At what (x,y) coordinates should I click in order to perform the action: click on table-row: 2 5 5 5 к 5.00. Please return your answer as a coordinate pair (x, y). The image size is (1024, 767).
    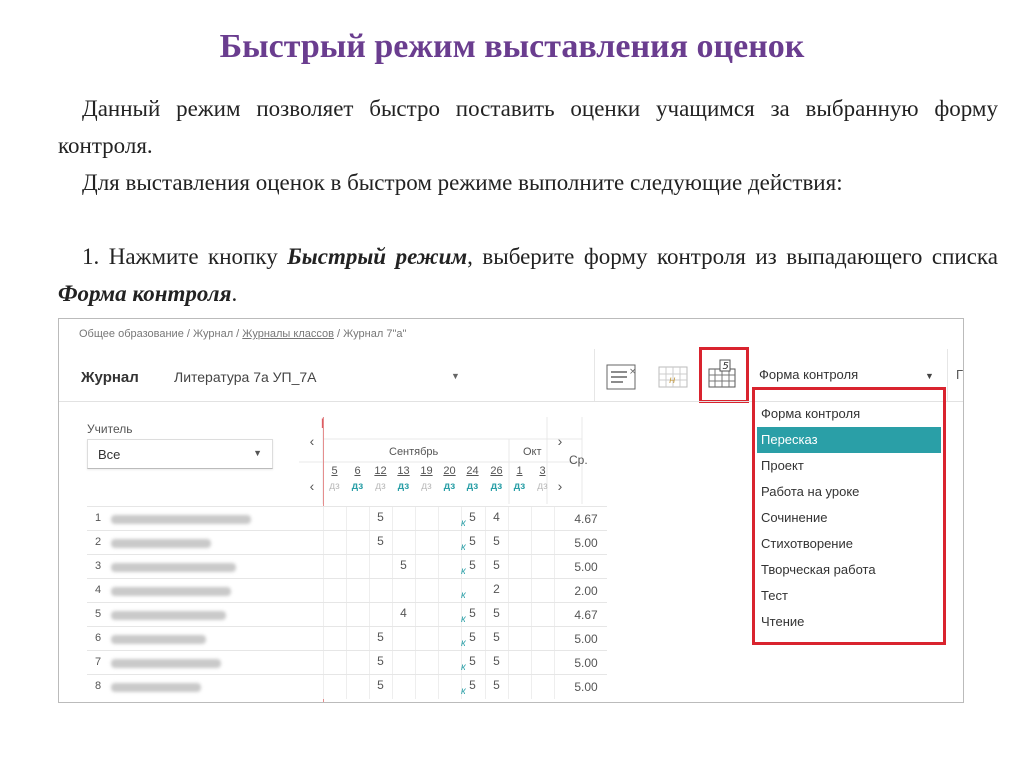
    Looking at the image, I should click on (347, 542).